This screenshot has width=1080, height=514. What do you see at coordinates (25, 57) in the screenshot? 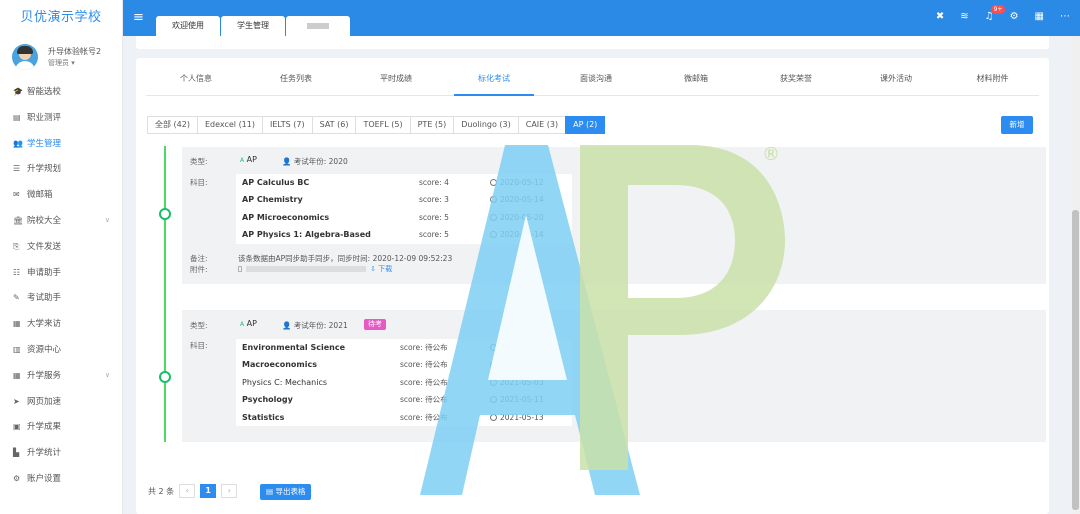
I see `avatar` at bounding box center [25, 57].